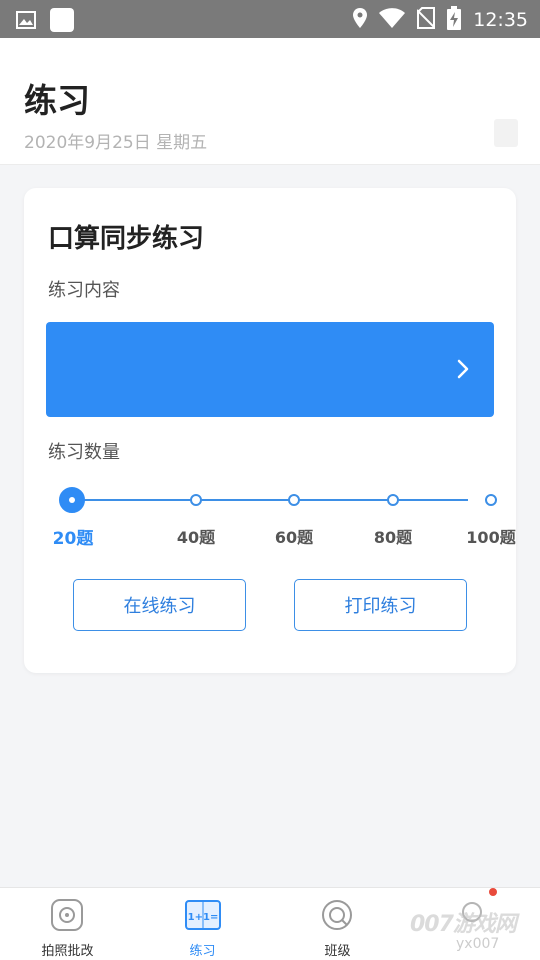 This screenshot has width=540, height=960. Describe the element at coordinates (84, 290) in the screenshot. I see `content-label: 练习内容` at that location.